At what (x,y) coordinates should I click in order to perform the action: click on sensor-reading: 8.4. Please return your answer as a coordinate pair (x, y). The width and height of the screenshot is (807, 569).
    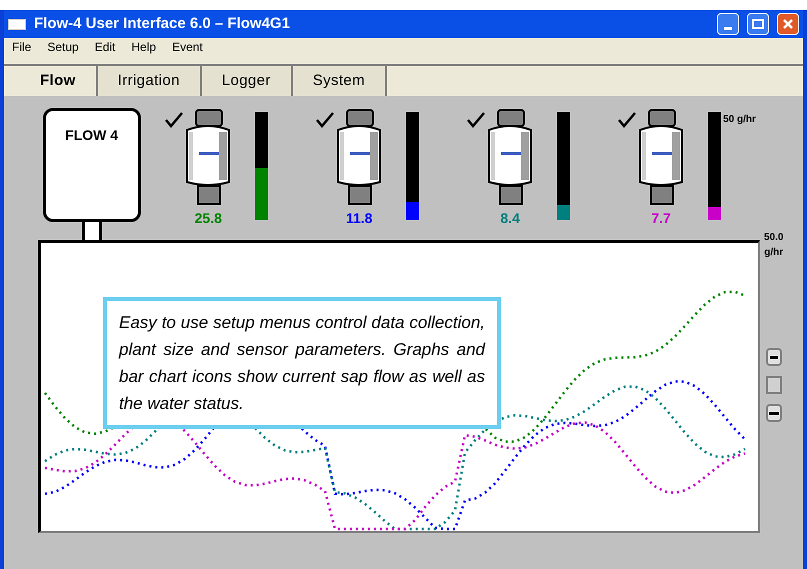
    Looking at the image, I should click on (510, 218).